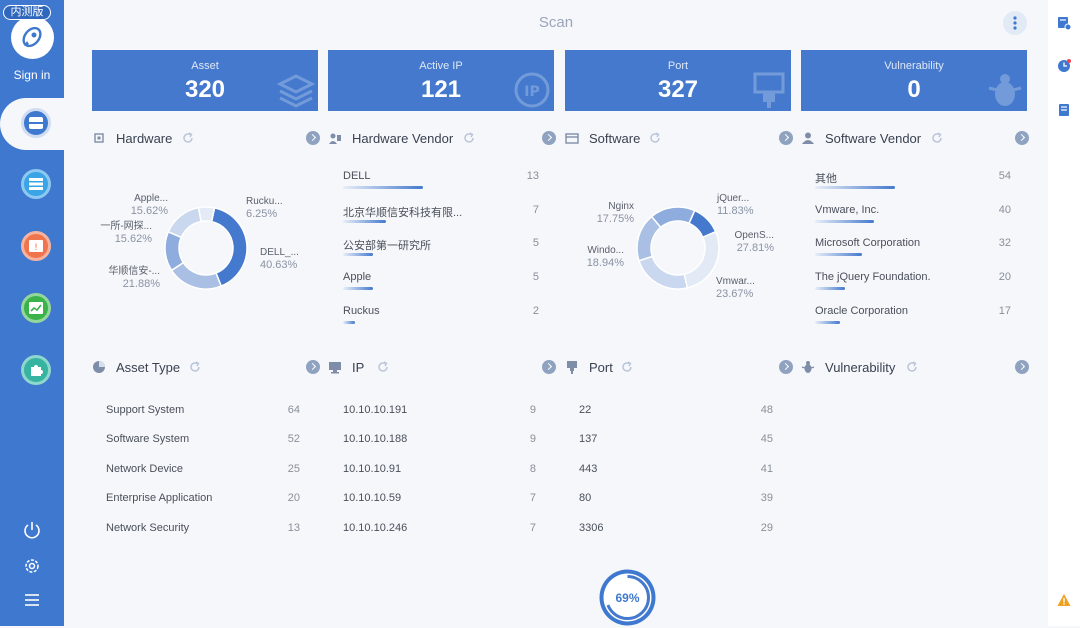 This screenshot has width=1080, height=628. I want to click on list-item: 22 48, so click(676, 411).